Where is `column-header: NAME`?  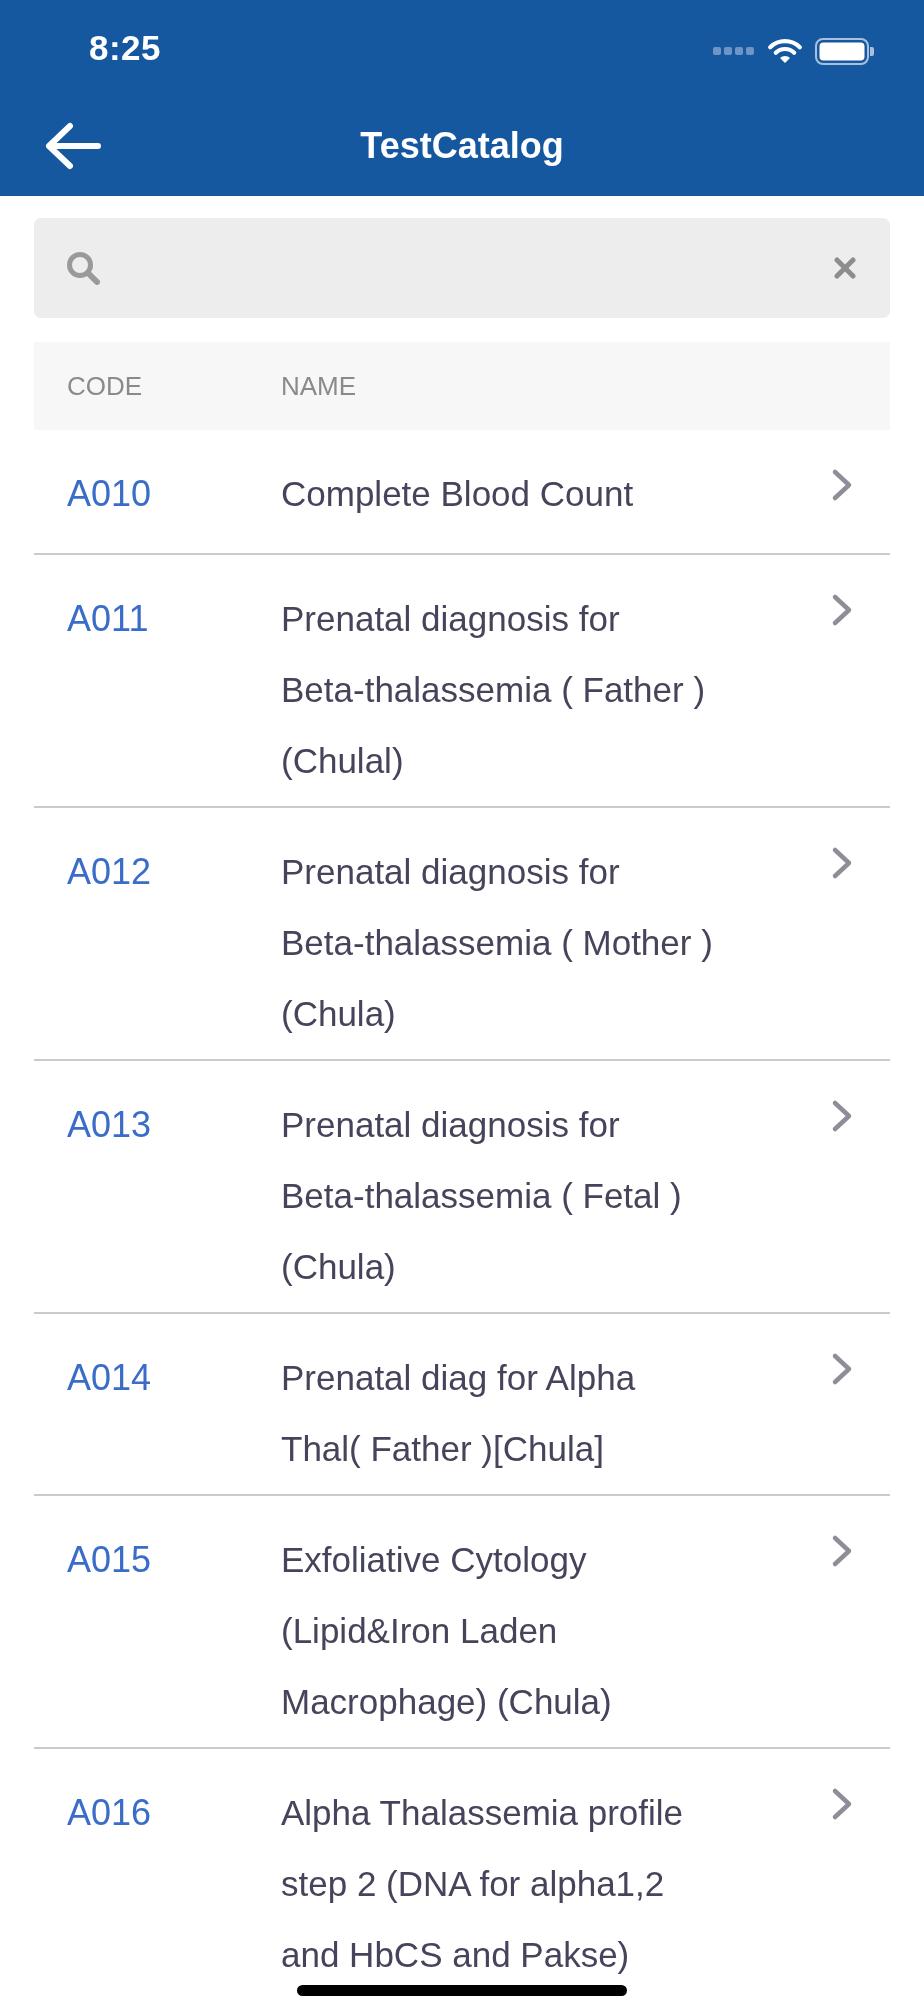 column-header: NAME is located at coordinates (319, 386).